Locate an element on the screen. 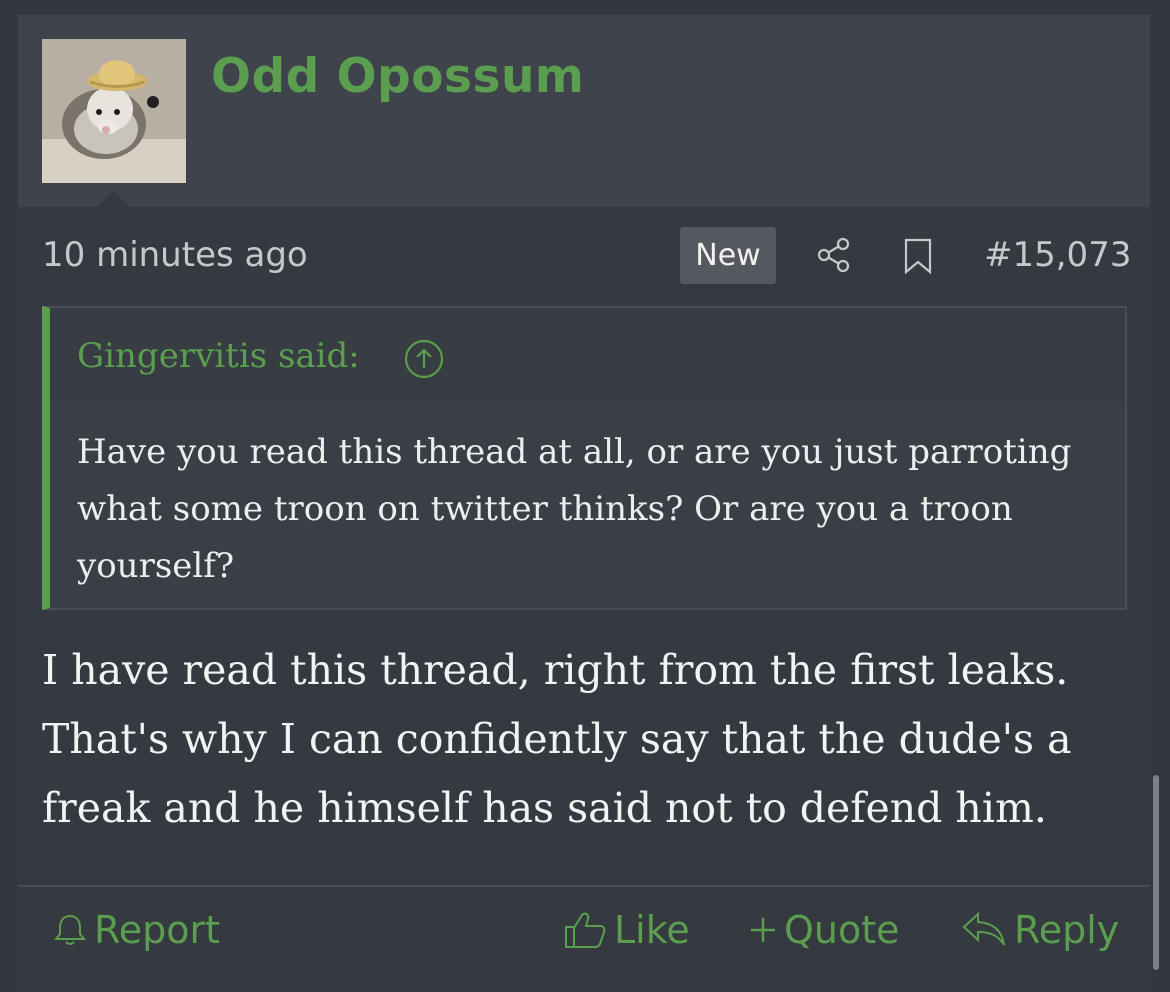 This screenshot has width=1170, height=992. report-button: Report is located at coordinates (136, 930).